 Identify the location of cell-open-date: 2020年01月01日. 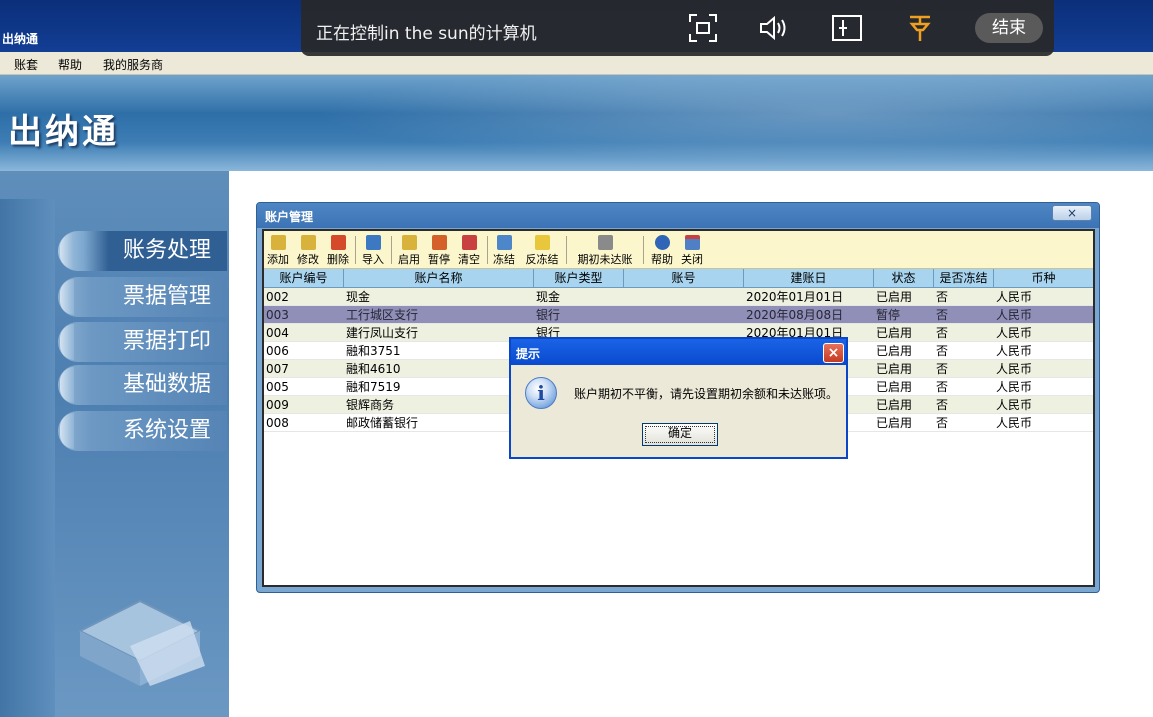
(795, 297).